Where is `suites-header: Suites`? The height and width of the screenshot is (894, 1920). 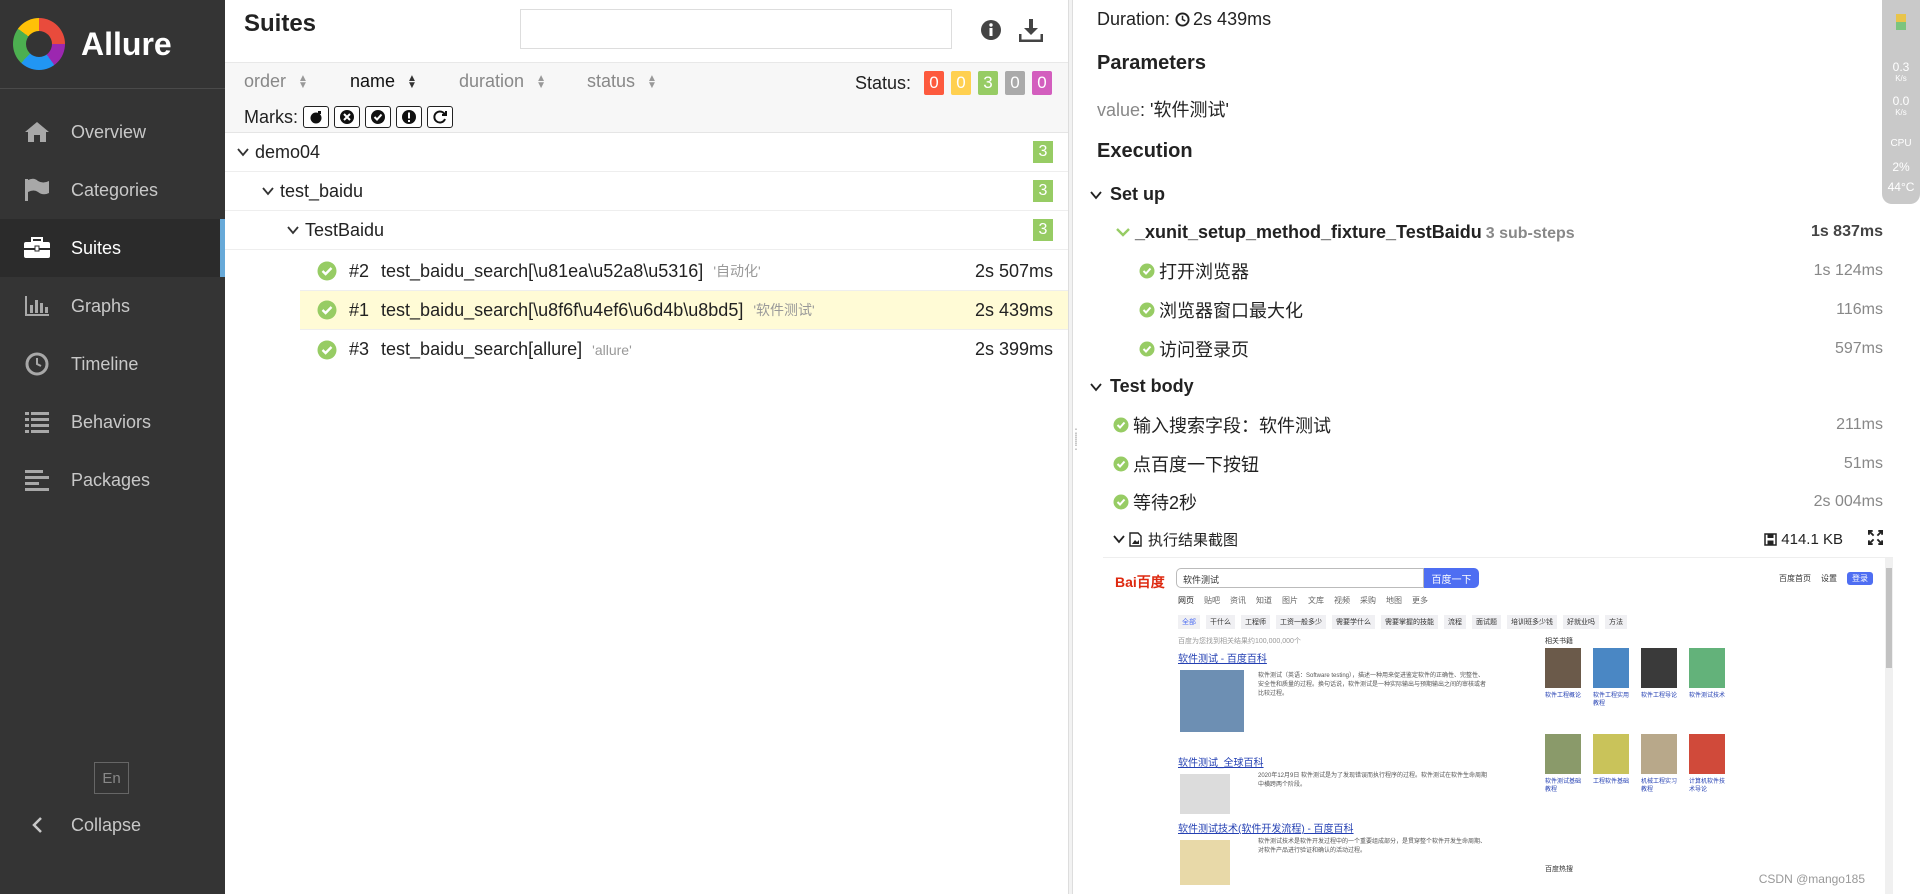 suites-header: Suites is located at coordinates (646, 31).